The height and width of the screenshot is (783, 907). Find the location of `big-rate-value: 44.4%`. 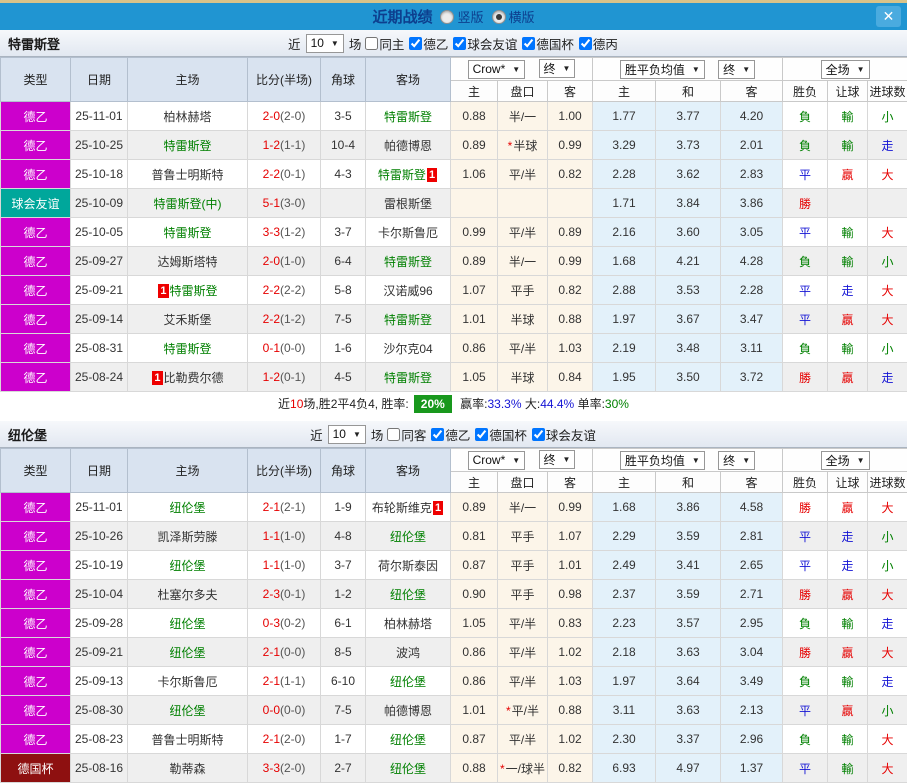

big-rate-value: 44.4% is located at coordinates (557, 404).